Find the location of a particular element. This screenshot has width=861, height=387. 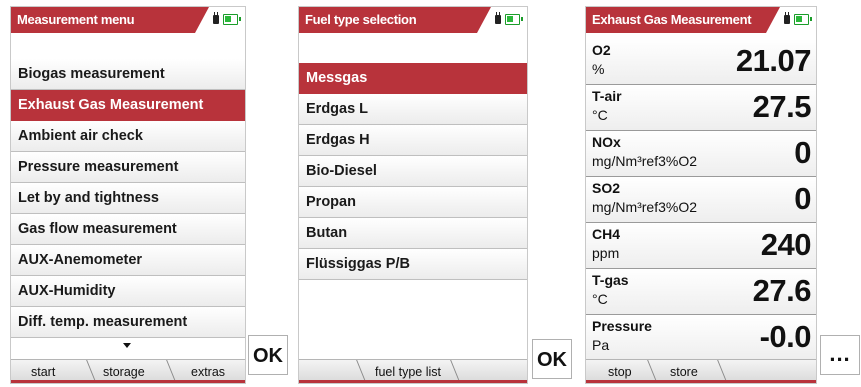

measurement-name: T-air is located at coordinates (607, 96).